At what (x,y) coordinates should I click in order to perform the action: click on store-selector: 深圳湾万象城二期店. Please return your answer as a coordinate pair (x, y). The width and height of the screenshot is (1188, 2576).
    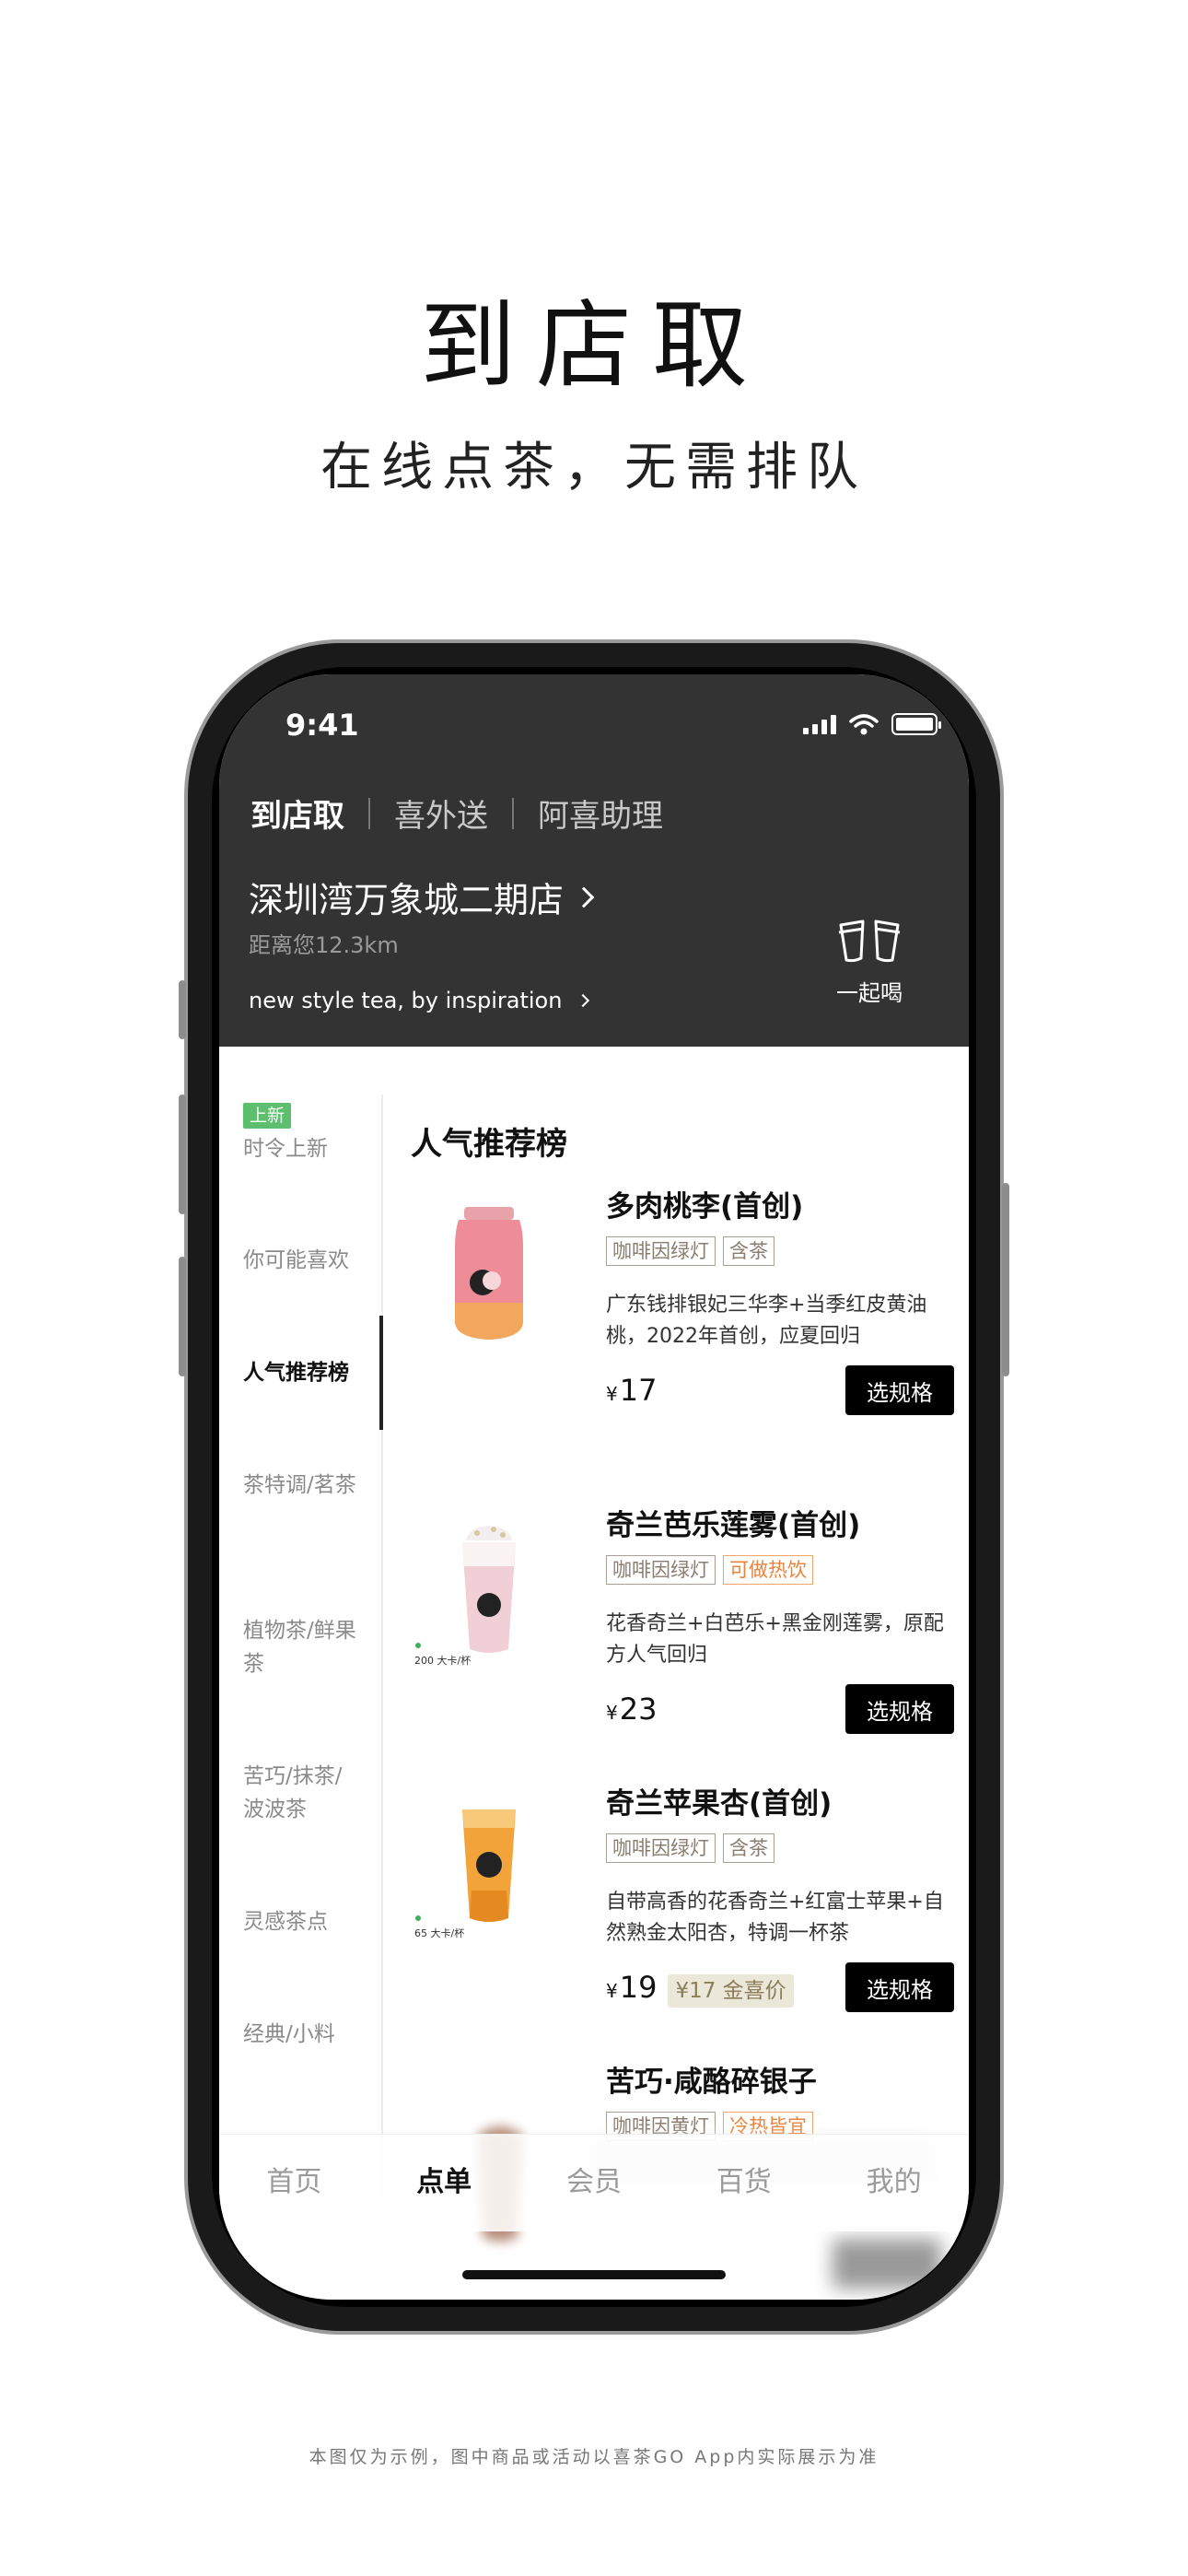
    Looking at the image, I should click on (422, 897).